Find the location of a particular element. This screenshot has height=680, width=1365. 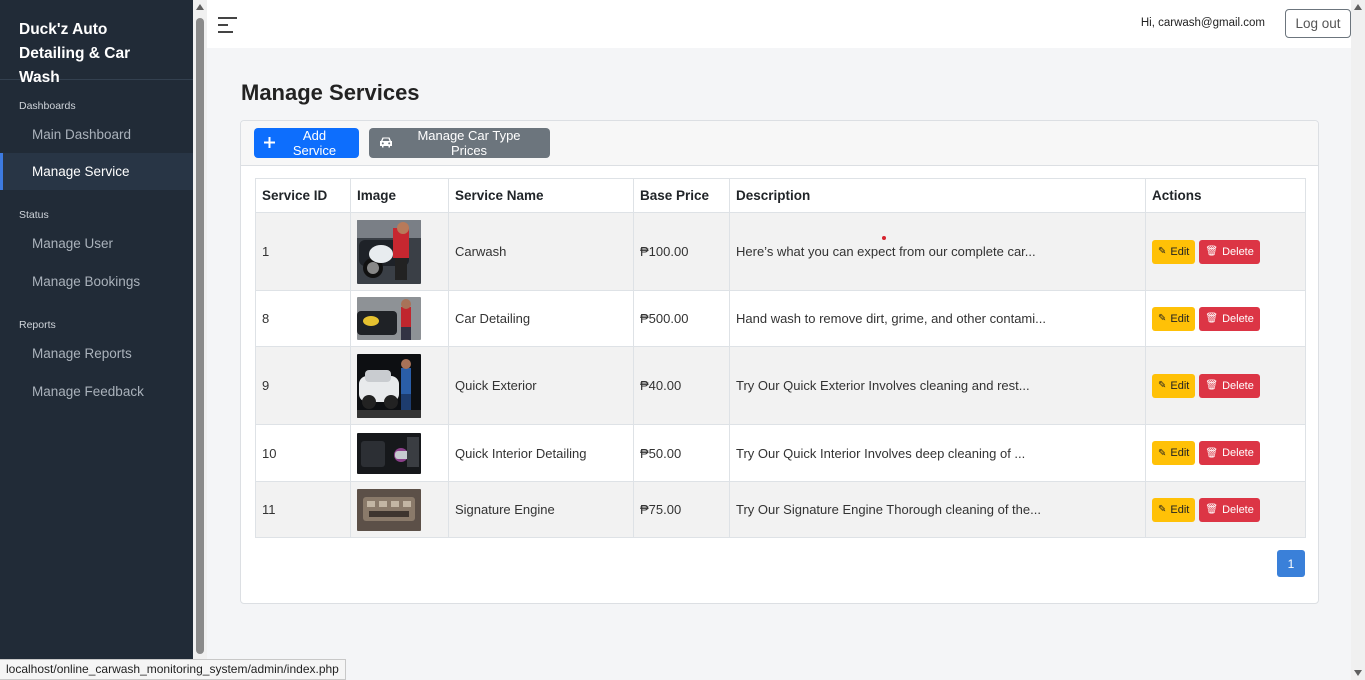

card-header: Add Service Manage Car Type Prices is located at coordinates (779, 143).